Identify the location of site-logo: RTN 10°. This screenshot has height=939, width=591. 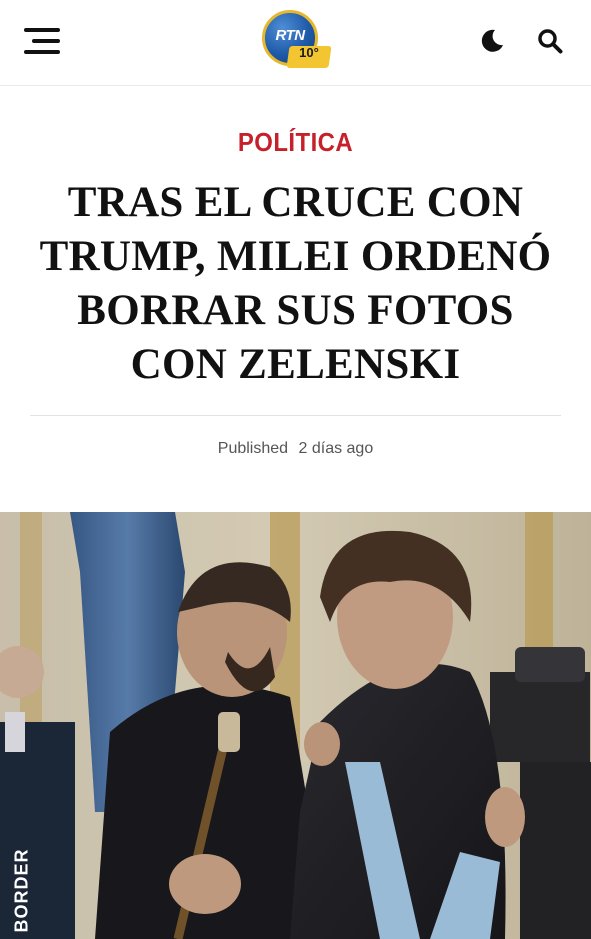
(297, 41).